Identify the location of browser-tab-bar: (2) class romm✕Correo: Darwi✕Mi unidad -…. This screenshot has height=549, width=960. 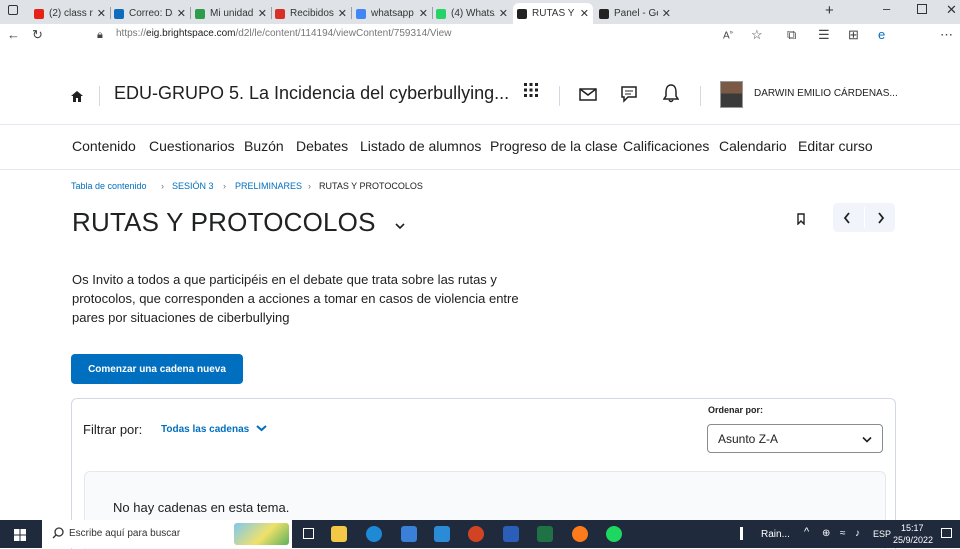
(480, 12).